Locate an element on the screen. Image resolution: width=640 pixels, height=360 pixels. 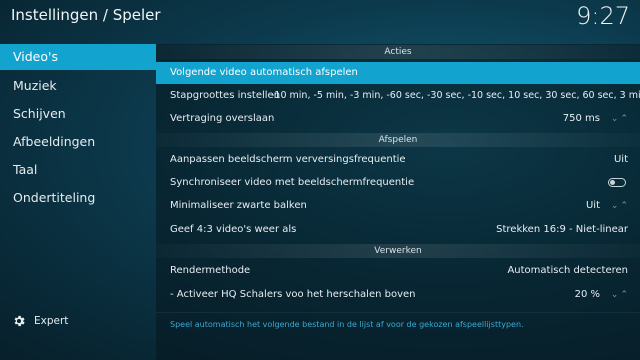
setting-label: Stapgroottes instellen is located at coordinates (225, 95).